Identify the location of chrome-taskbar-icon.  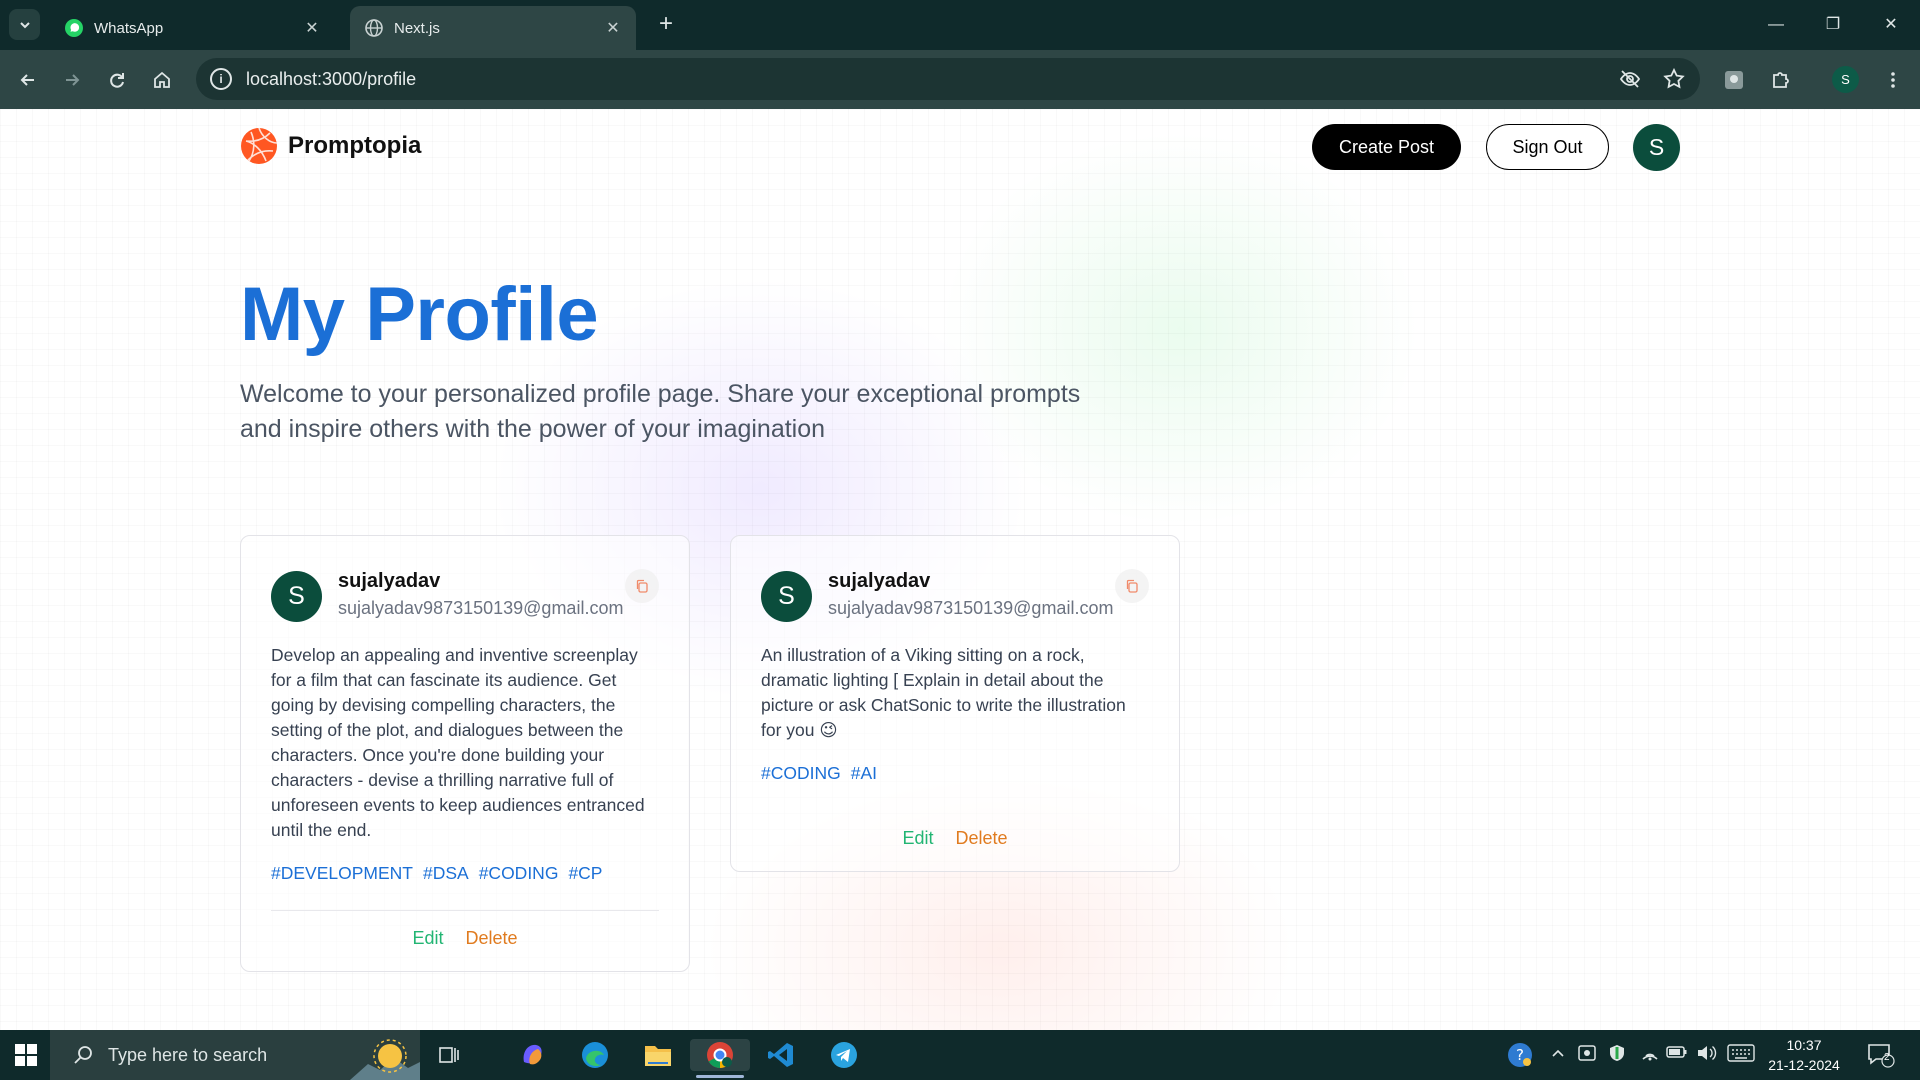
(720, 1058).